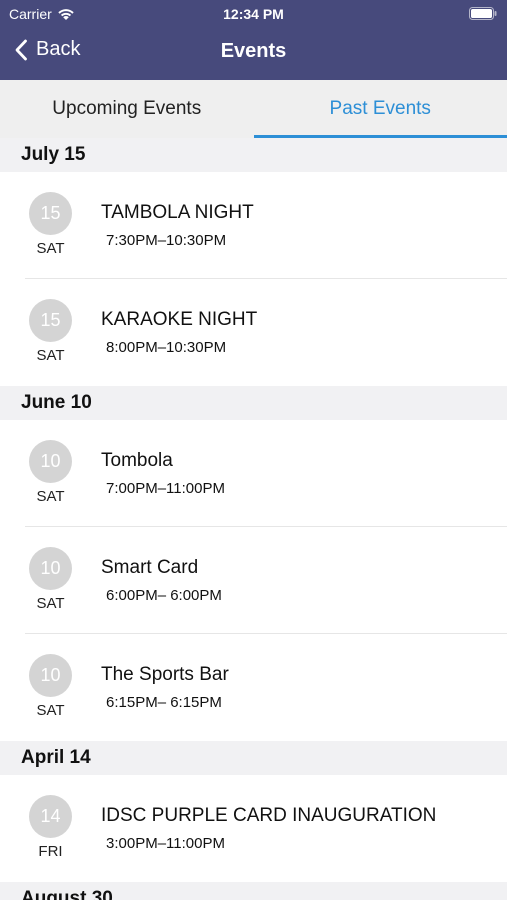  Describe the element at coordinates (50, 816) in the screenshot. I see `date-badge: 14` at that location.